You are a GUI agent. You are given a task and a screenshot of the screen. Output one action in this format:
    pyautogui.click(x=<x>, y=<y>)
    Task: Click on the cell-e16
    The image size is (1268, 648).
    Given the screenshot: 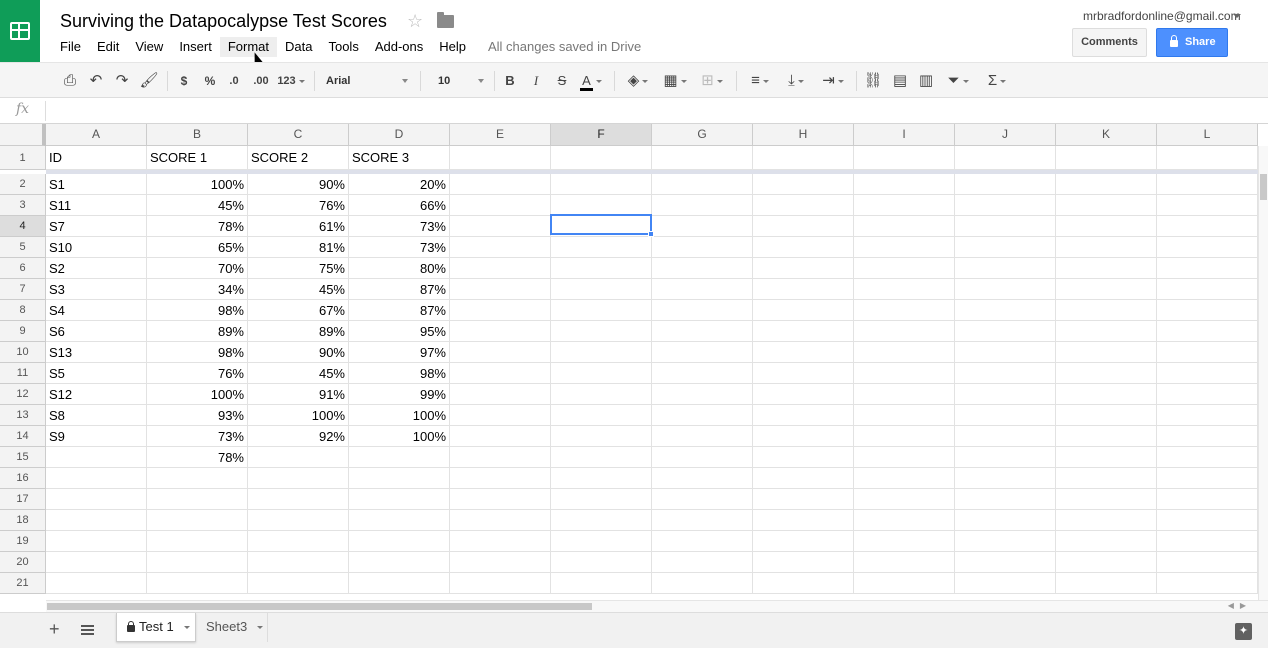 What is the action you would take?
    pyautogui.click(x=500, y=478)
    